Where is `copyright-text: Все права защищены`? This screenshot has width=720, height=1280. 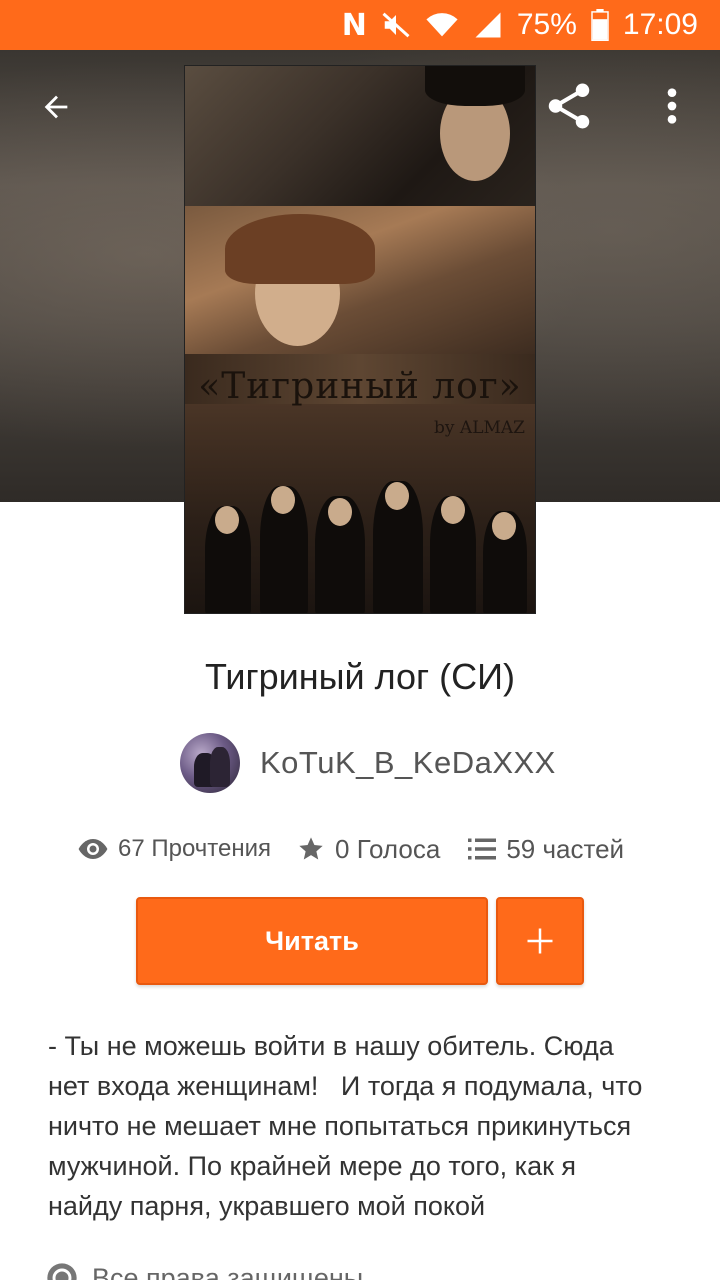 copyright-text: Все права защищены is located at coordinates (228, 1271).